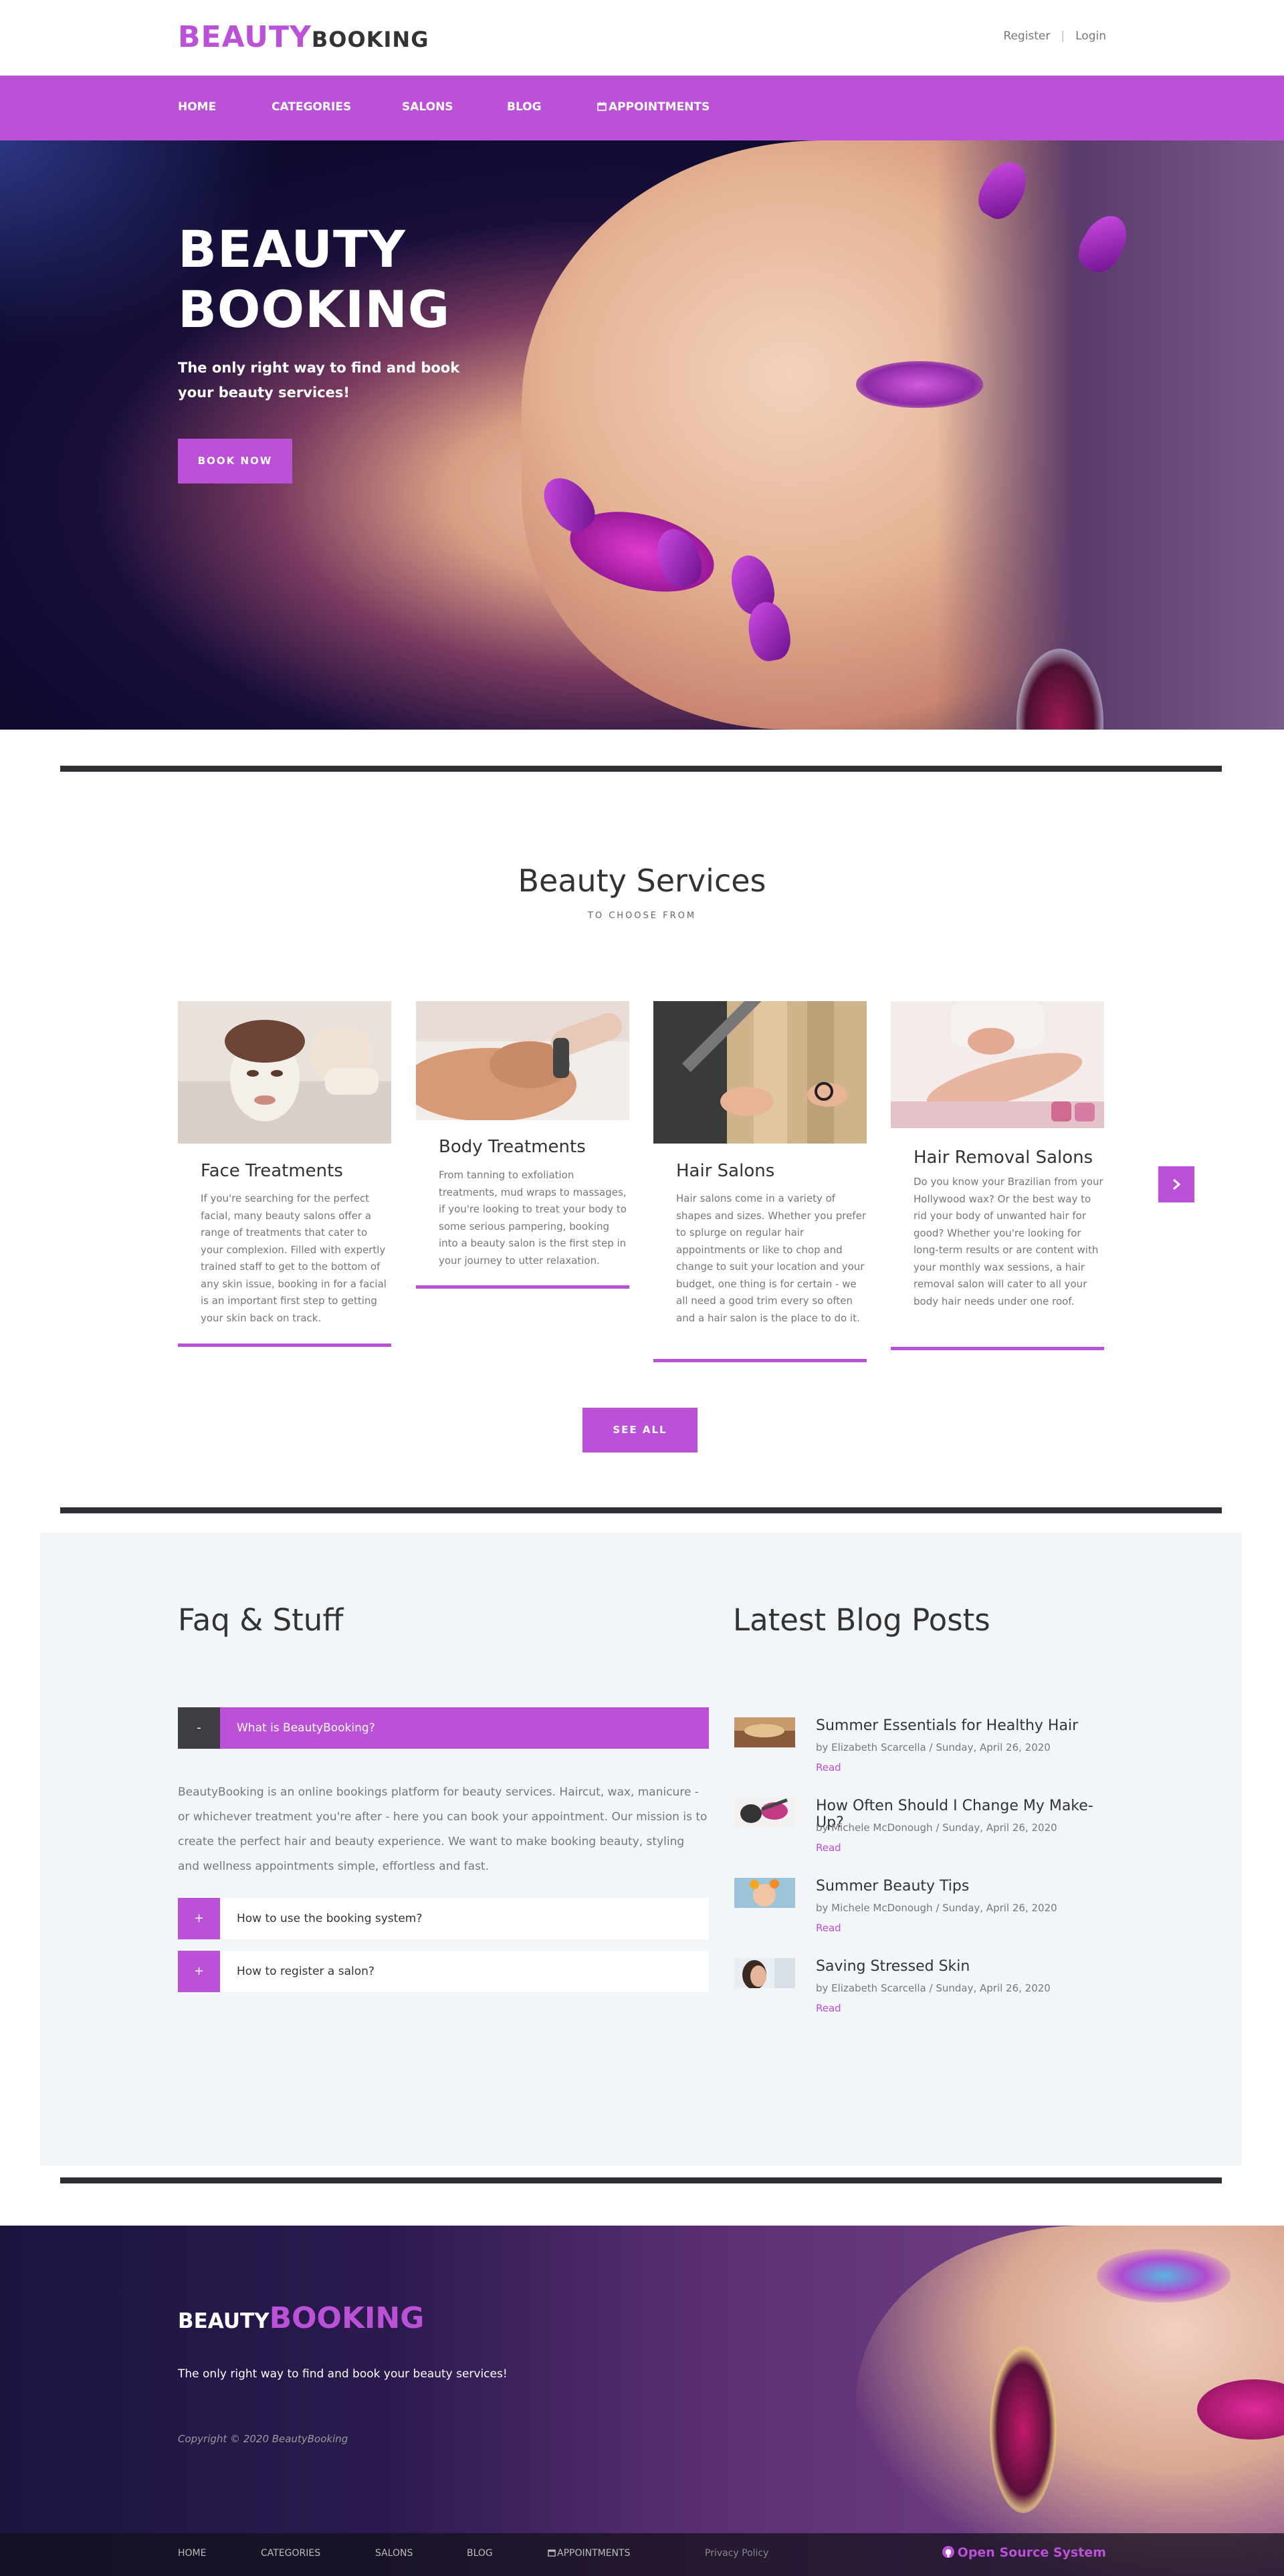 The height and width of the screenshot is (2576, 1284). I want to click on github-icon, so click(948, 2552).